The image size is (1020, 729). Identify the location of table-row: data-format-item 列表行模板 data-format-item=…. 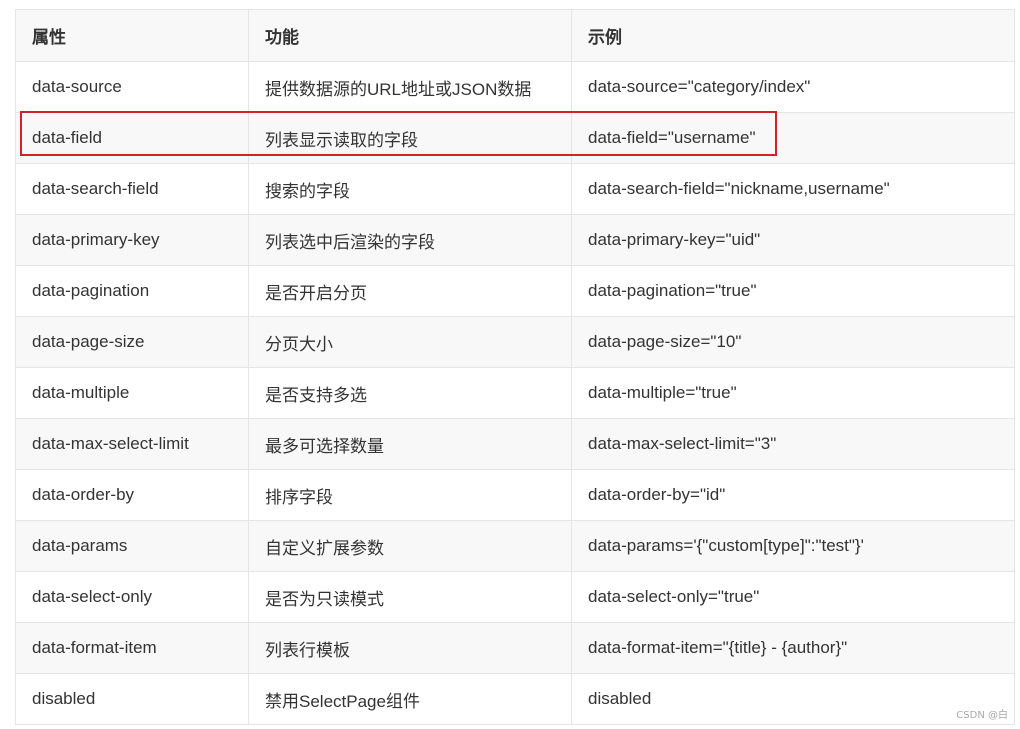
(515, 648).